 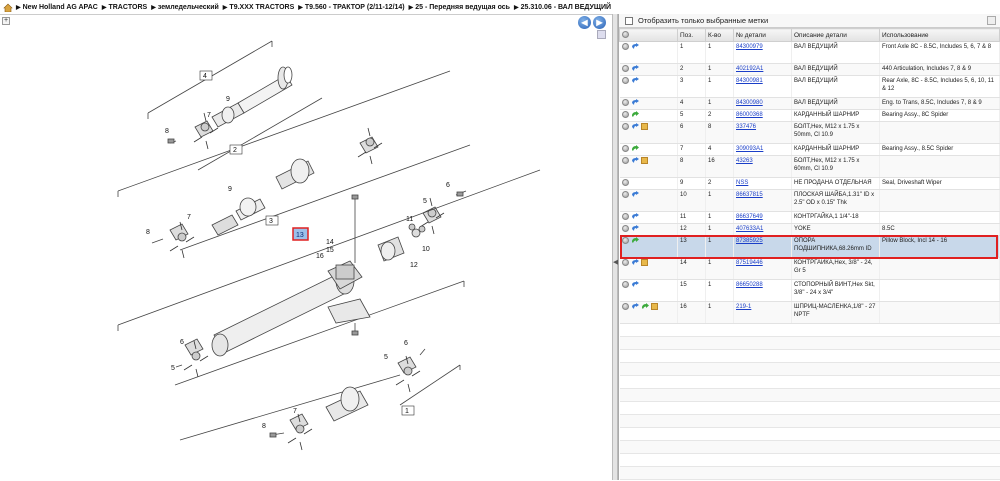 I want to click on part-number-link: 86650288, so click(x=749, y=285).